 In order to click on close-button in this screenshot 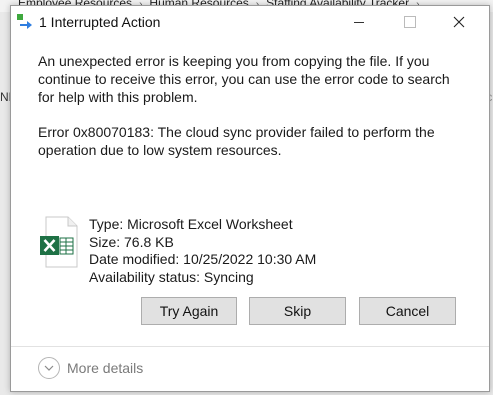, I will do `click(459, 22)`.